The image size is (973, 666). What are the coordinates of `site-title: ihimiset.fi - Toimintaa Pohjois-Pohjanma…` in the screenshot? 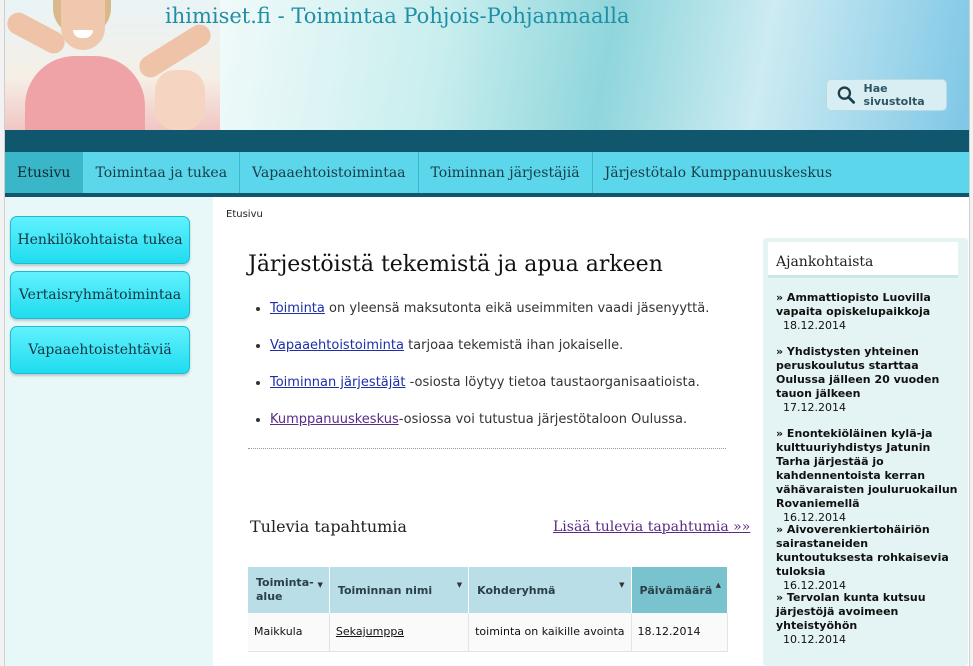 It's located at (397, 16).